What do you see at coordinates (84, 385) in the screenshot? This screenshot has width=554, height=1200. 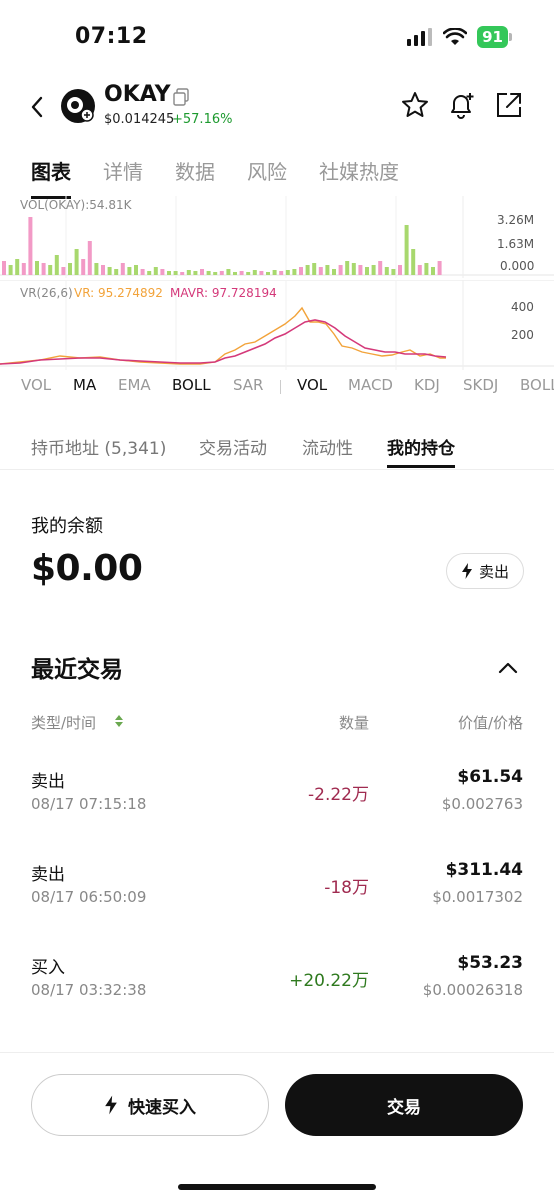 I see `indicator-main-ma: MA` at bounding box center [84, 385].